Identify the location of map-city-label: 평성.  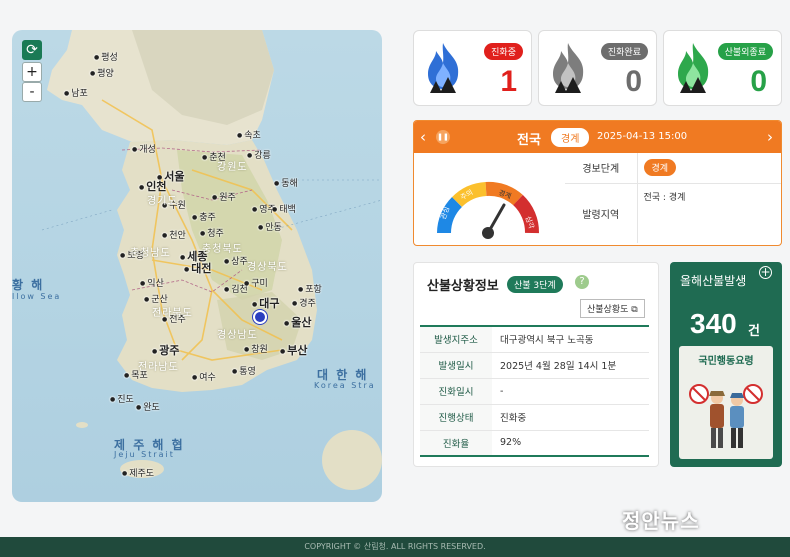
(106, 56).